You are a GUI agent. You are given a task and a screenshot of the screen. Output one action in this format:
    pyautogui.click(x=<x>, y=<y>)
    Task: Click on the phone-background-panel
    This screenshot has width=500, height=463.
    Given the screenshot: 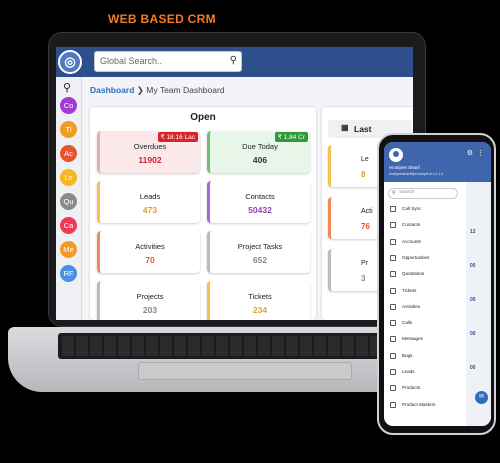 What is the action you would take?
    pyautogui.click(x=478, y=304)
    